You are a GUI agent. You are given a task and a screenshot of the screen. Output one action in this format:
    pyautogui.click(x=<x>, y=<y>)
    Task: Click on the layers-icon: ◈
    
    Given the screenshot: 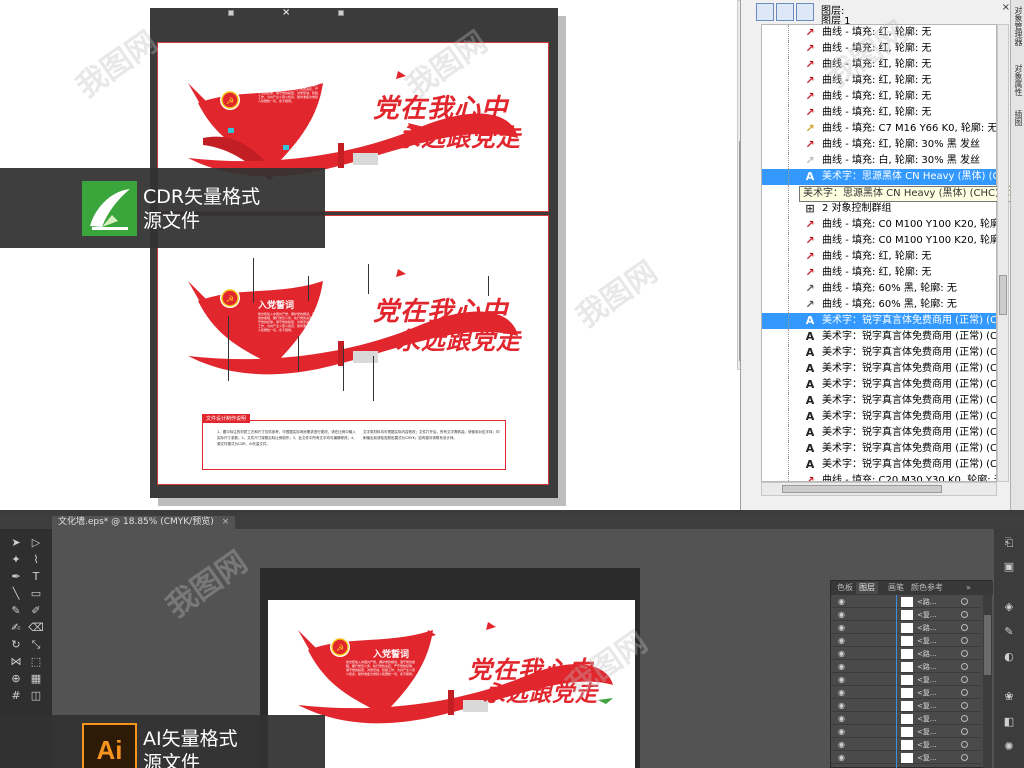 What is the action you would take?
    pyautogui.click(x=1009, y=607)
    